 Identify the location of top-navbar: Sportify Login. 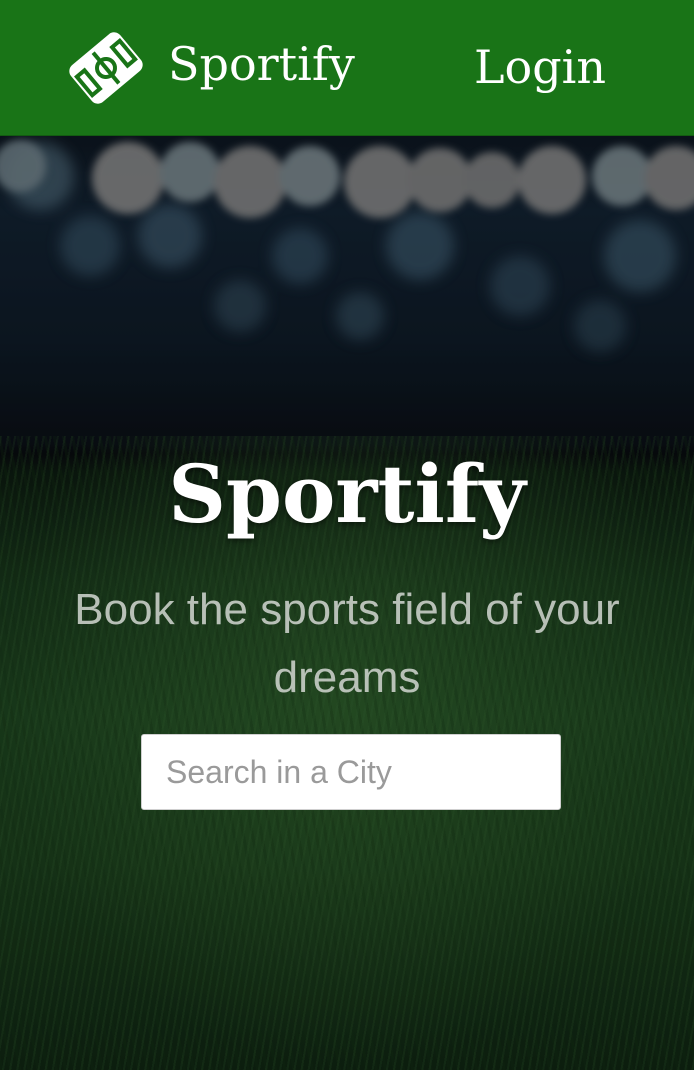
(347, 68).